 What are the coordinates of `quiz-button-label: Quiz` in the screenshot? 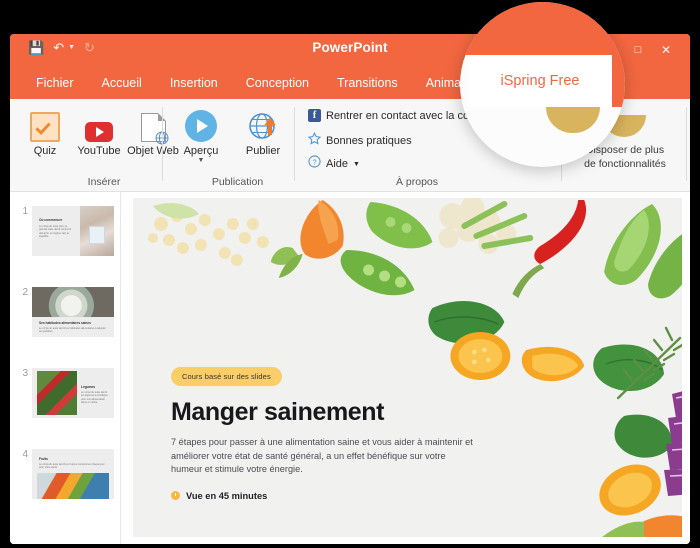 It's located at (45, 151).